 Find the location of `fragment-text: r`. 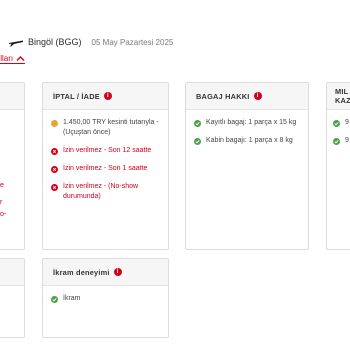

fragment-text: r is located at coordinates (1, 202).